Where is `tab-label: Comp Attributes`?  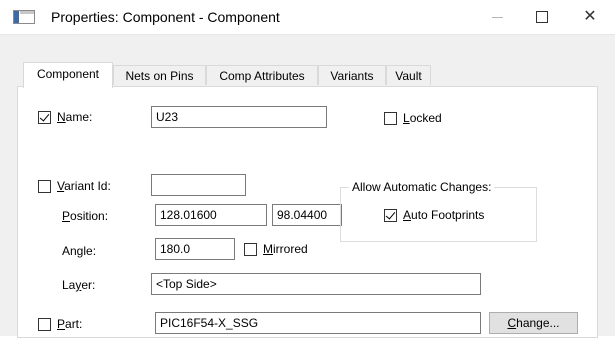 tab-label: Comp Attributes is located at coordinates (262, 76).